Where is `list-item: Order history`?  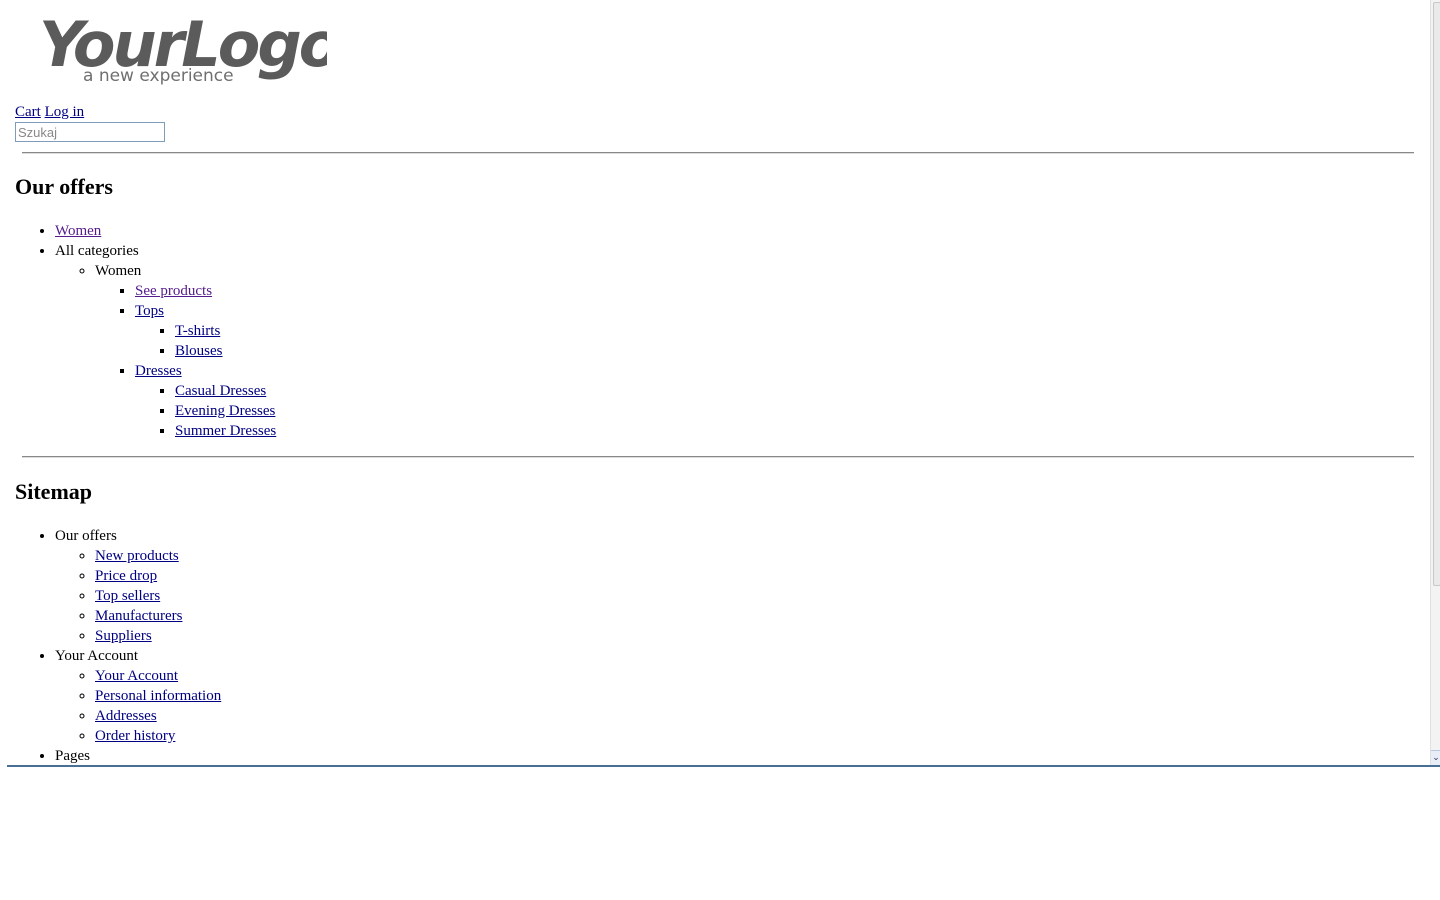 list-item: Order history is located at coordinates (158, 736).